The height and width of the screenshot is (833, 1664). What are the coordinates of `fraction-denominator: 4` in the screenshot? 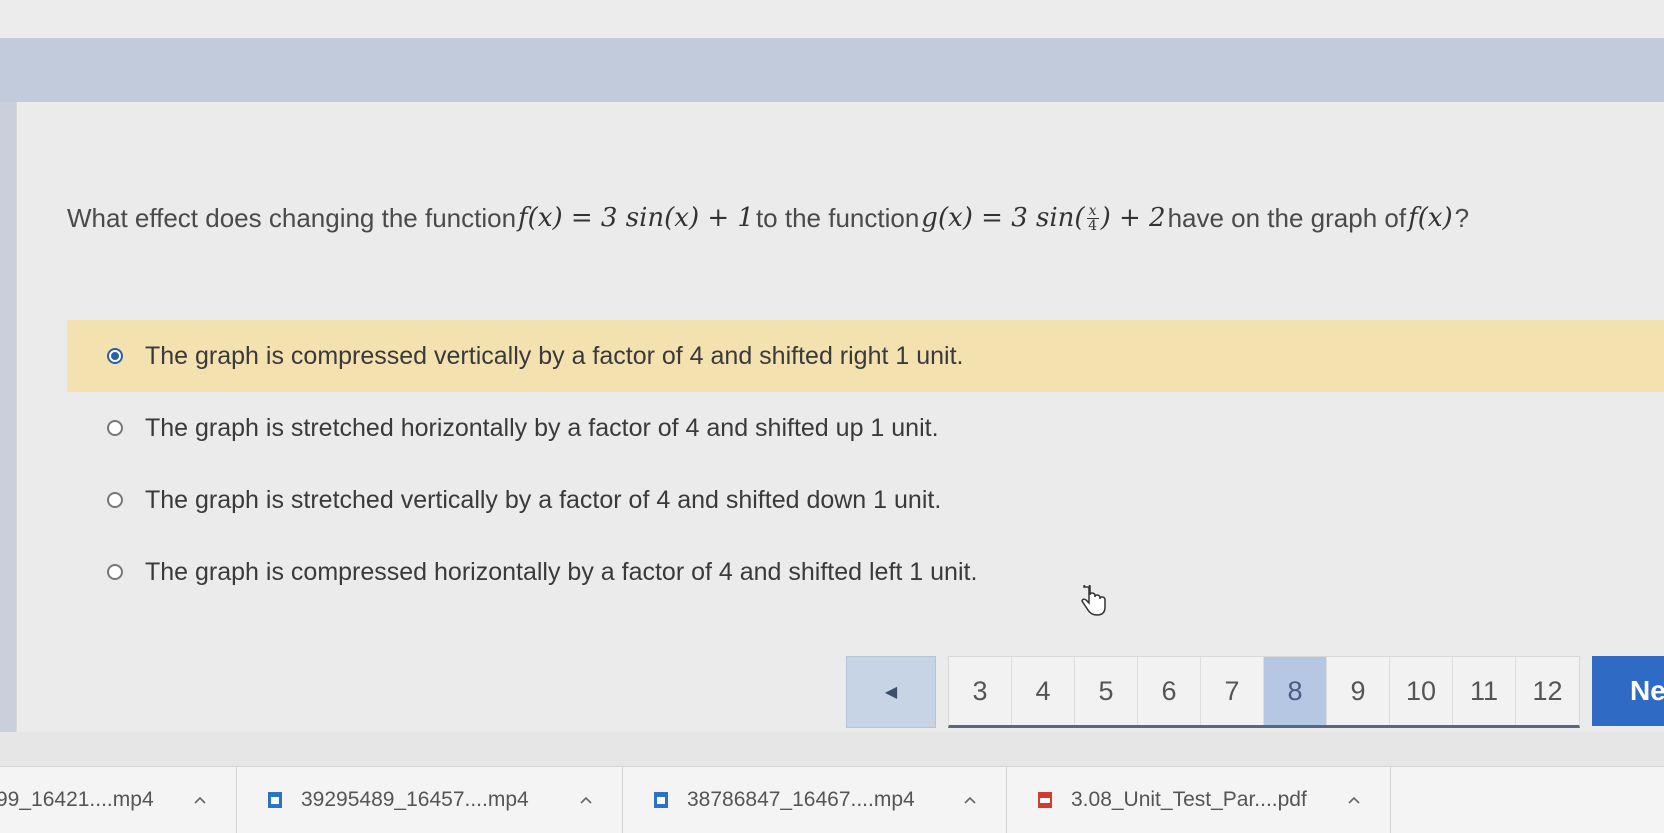 It's located at (1093, 226).